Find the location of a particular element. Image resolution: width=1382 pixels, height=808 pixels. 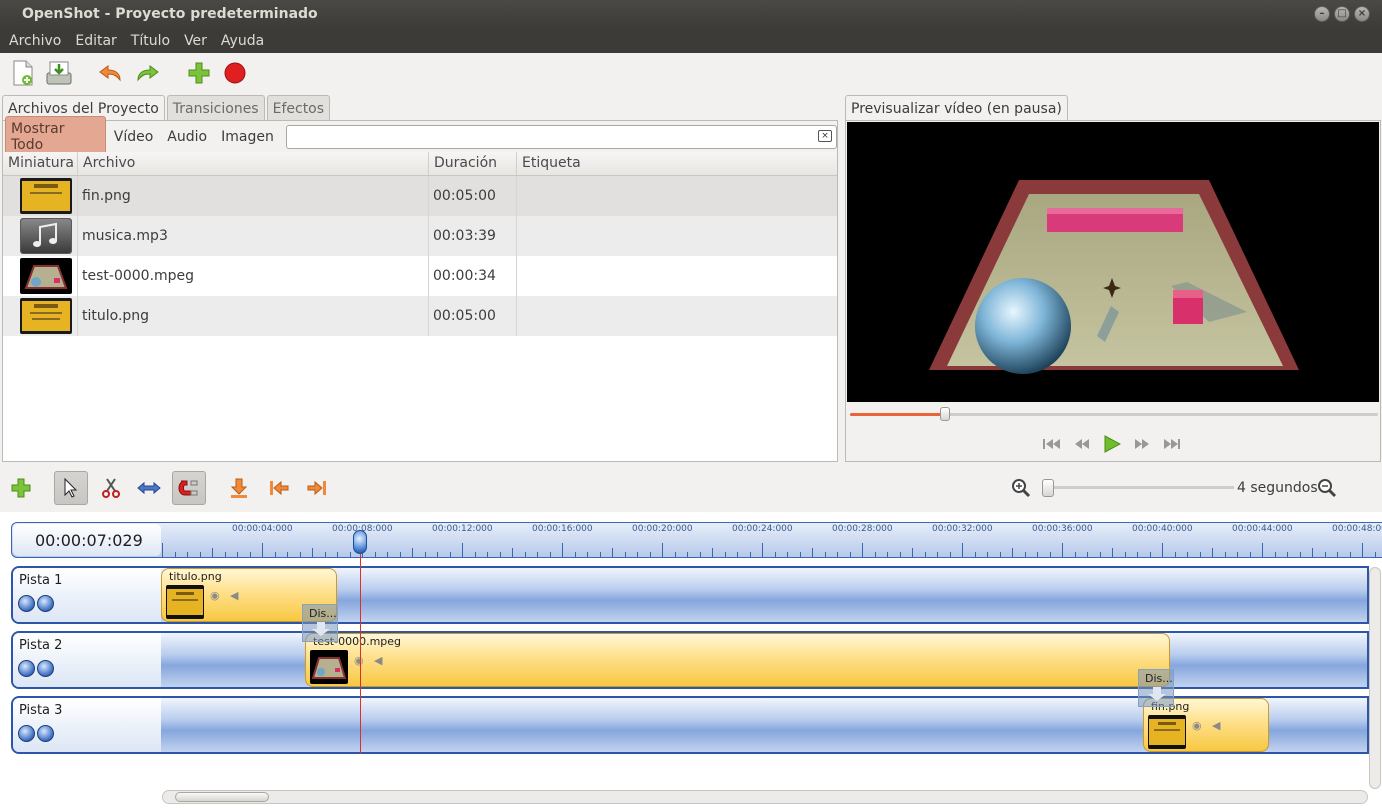

play-button is located at coordinates (1112, 444).